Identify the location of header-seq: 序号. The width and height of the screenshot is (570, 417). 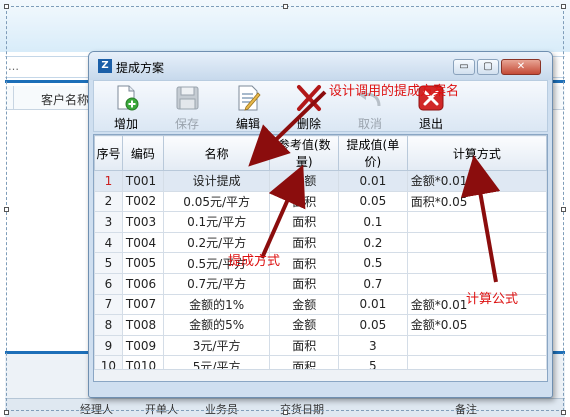
(108, 153).